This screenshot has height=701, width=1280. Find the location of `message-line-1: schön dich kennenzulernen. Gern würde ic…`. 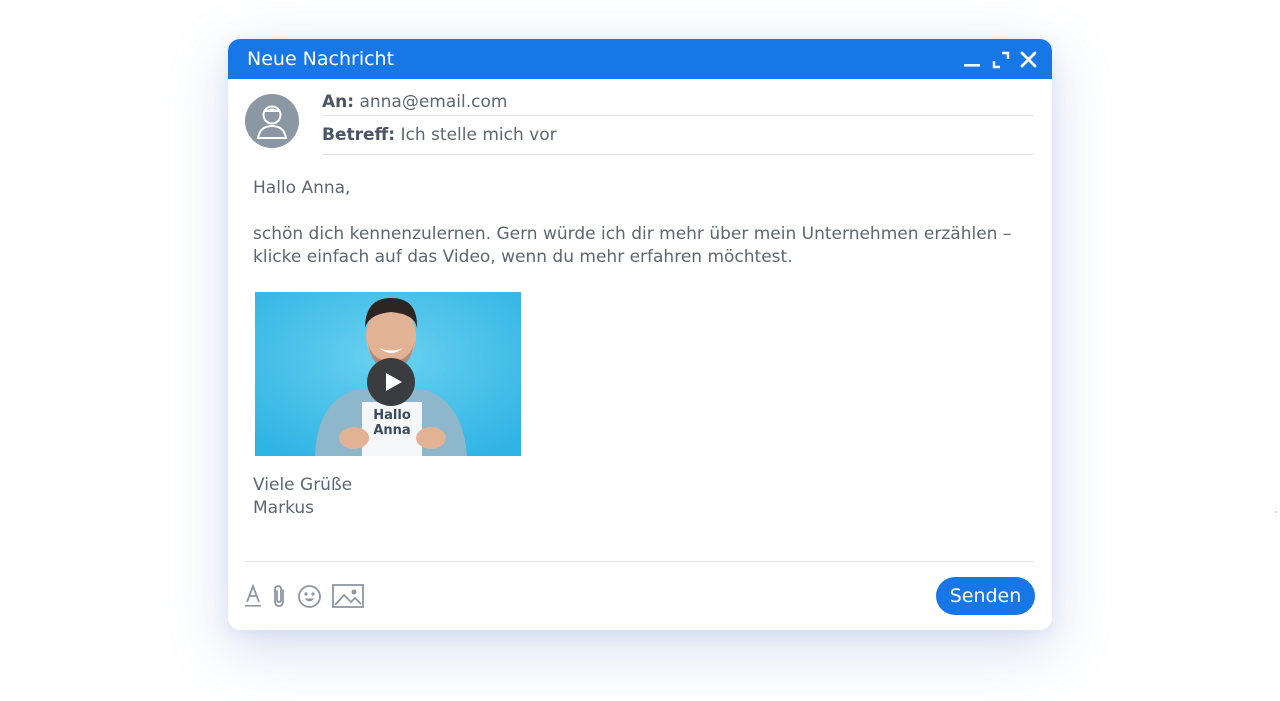

message-line-1: schön dich kennenzulernen. Gern würde ic… is located at coordinates (632, 234).